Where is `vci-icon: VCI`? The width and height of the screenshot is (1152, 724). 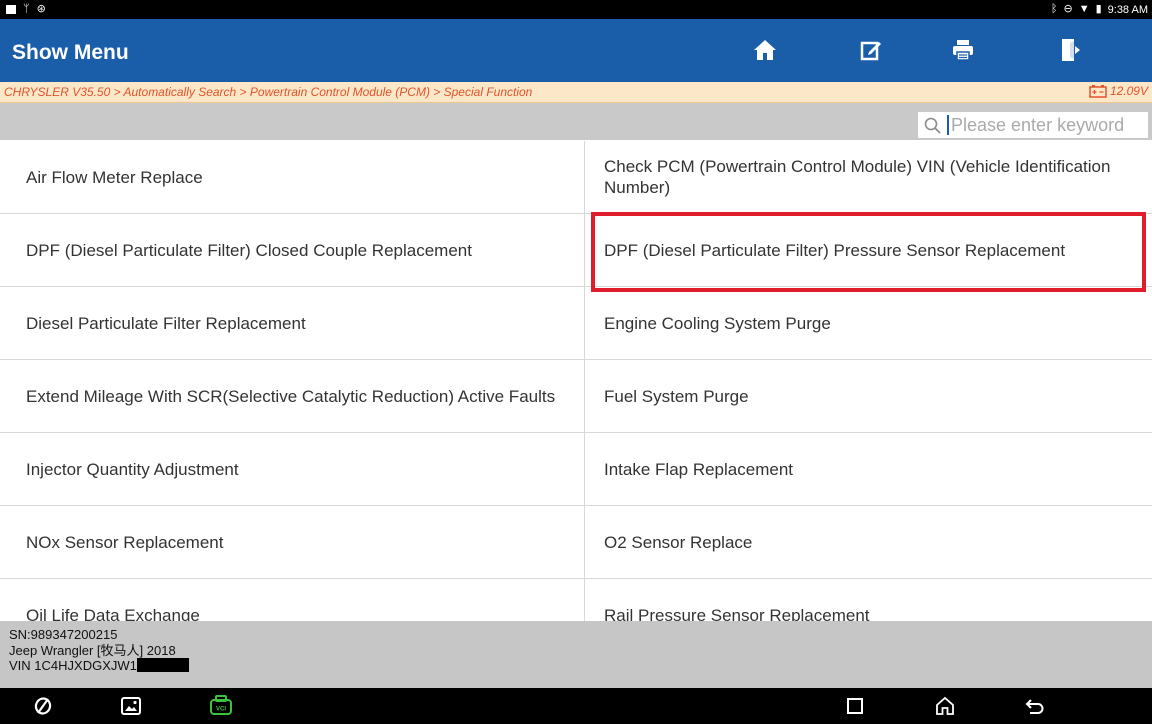 vci-icon: VCI is located at coordinates (221, 705).